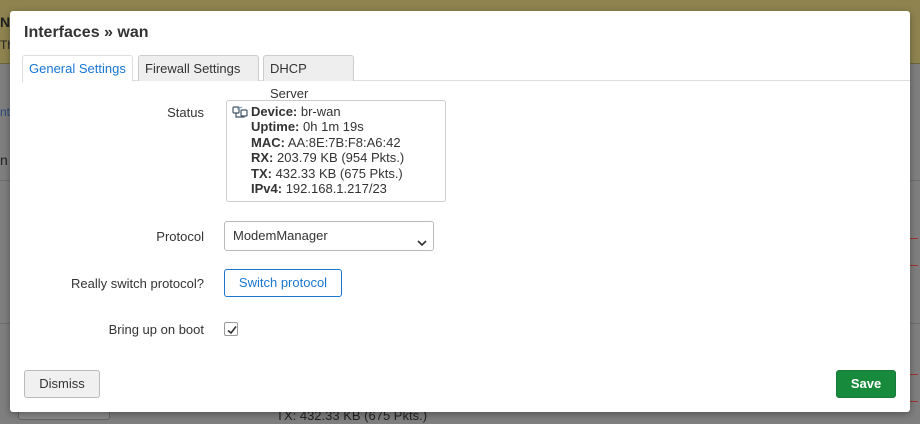  Describe the element at coordinates (62, 384) in the screenshot. I see `dismiss-button: Dismiss` at that location.